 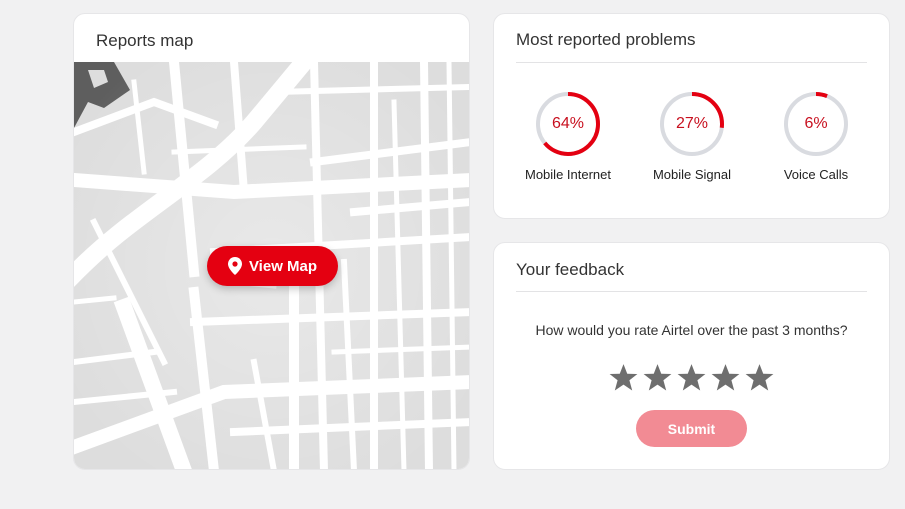 I want to click on problem-label: Voice Calls, so click(x=816, y=174).